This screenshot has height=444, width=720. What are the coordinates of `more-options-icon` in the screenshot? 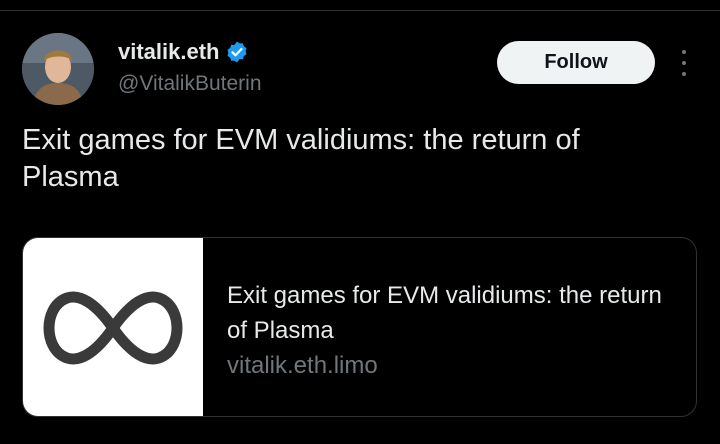 It's located at (684, 63).